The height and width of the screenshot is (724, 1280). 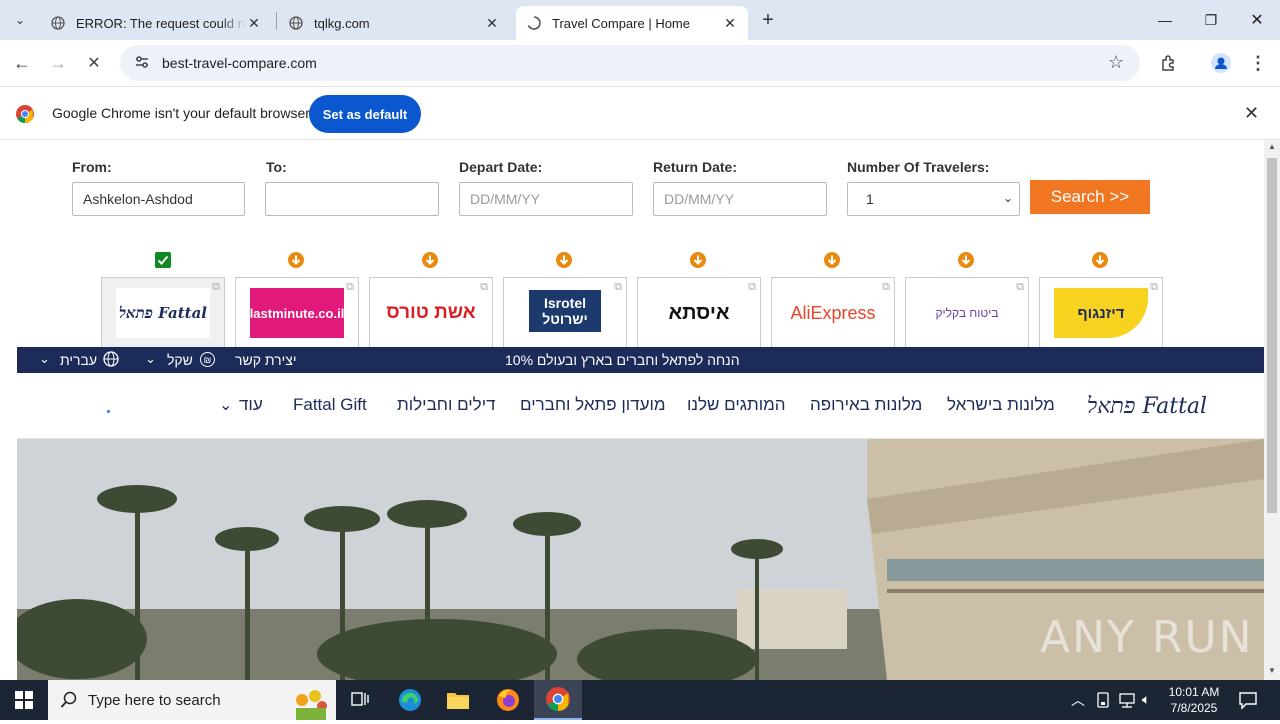 I want to click on provider-card-lastminute: ⧉ lastminute.co.il, so click(x=297, y=313).